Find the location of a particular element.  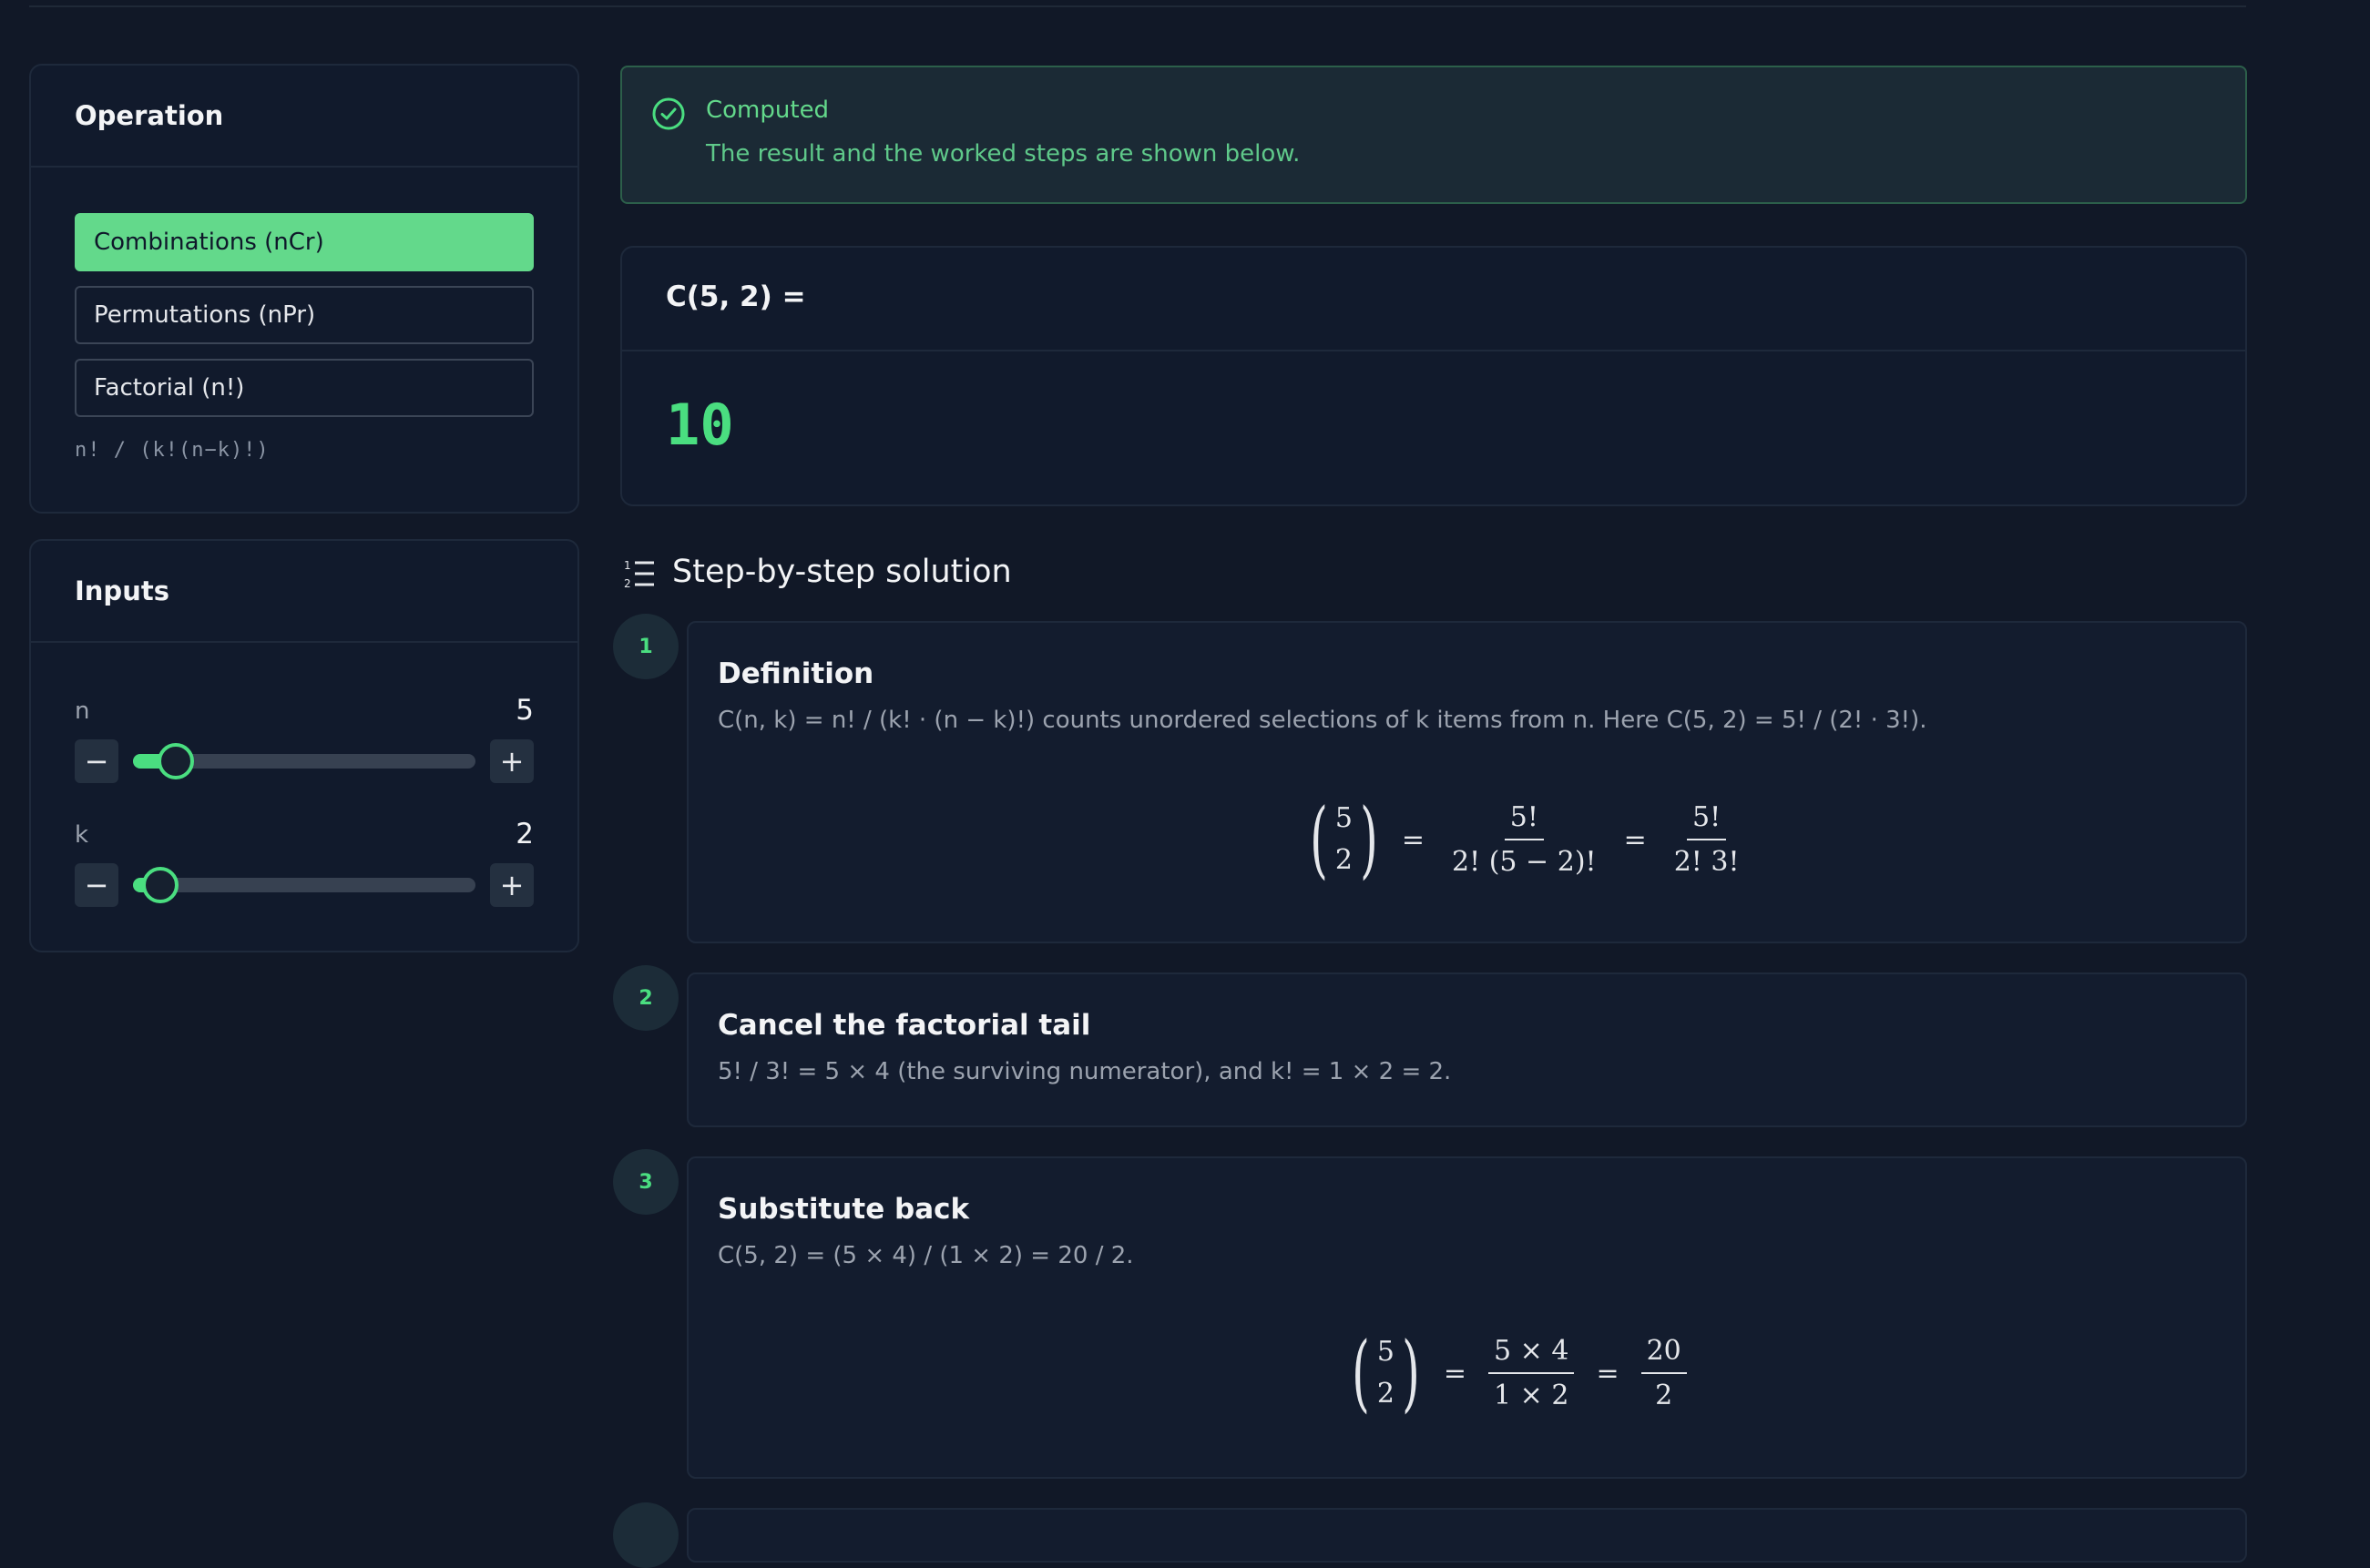

inputs-panel: Inputs n 5 − + k 2 − + is located at coordinates (304, 746).